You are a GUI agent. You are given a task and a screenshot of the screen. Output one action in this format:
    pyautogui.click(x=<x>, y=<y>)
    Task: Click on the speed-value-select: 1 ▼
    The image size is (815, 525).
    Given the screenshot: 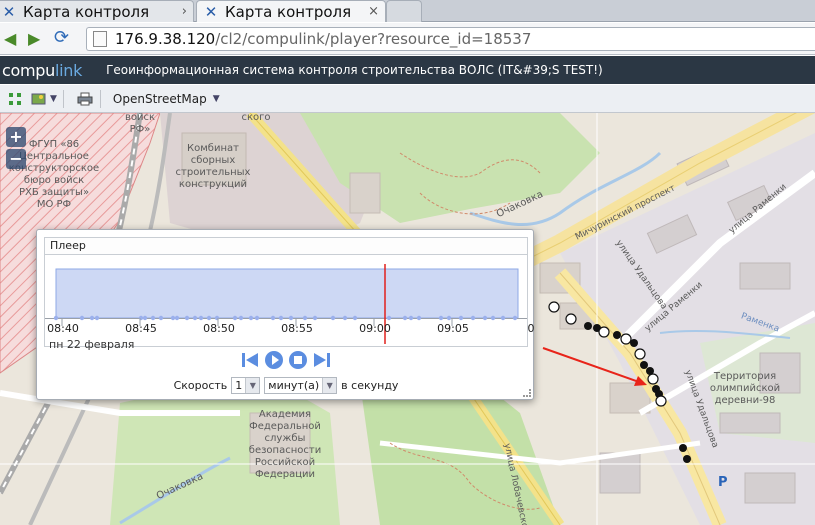 What is the action you would take?
    pyautogui.click(x=246, y=385)
    